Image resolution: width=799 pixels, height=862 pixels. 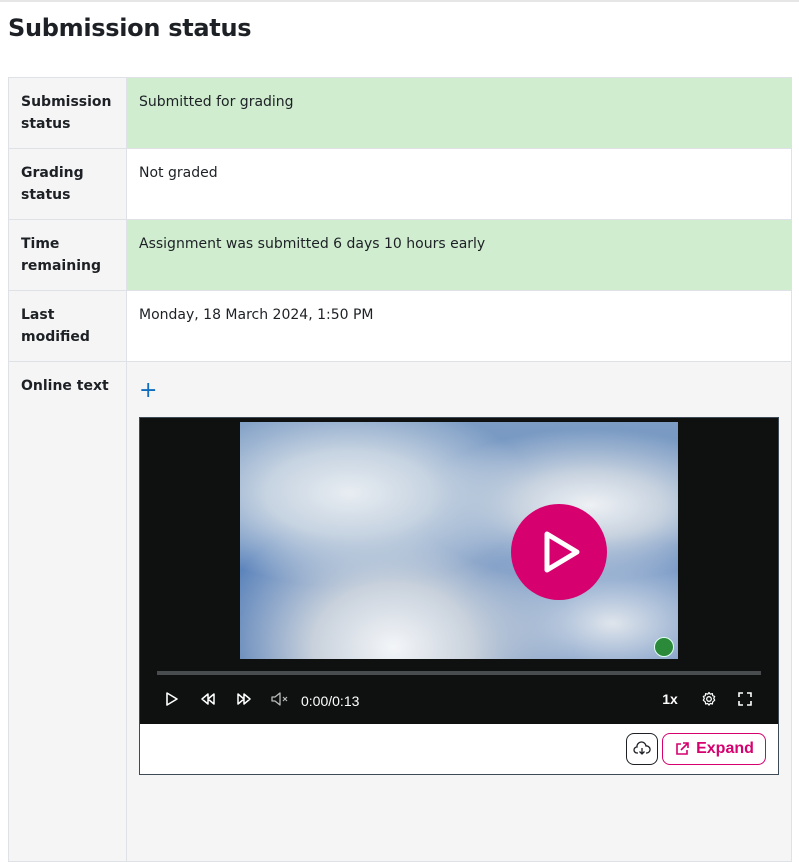 What do you see at coordinates (67, 184) in the screenshot?
I see `row-label: Grading status` at bounding box center [67, 184].